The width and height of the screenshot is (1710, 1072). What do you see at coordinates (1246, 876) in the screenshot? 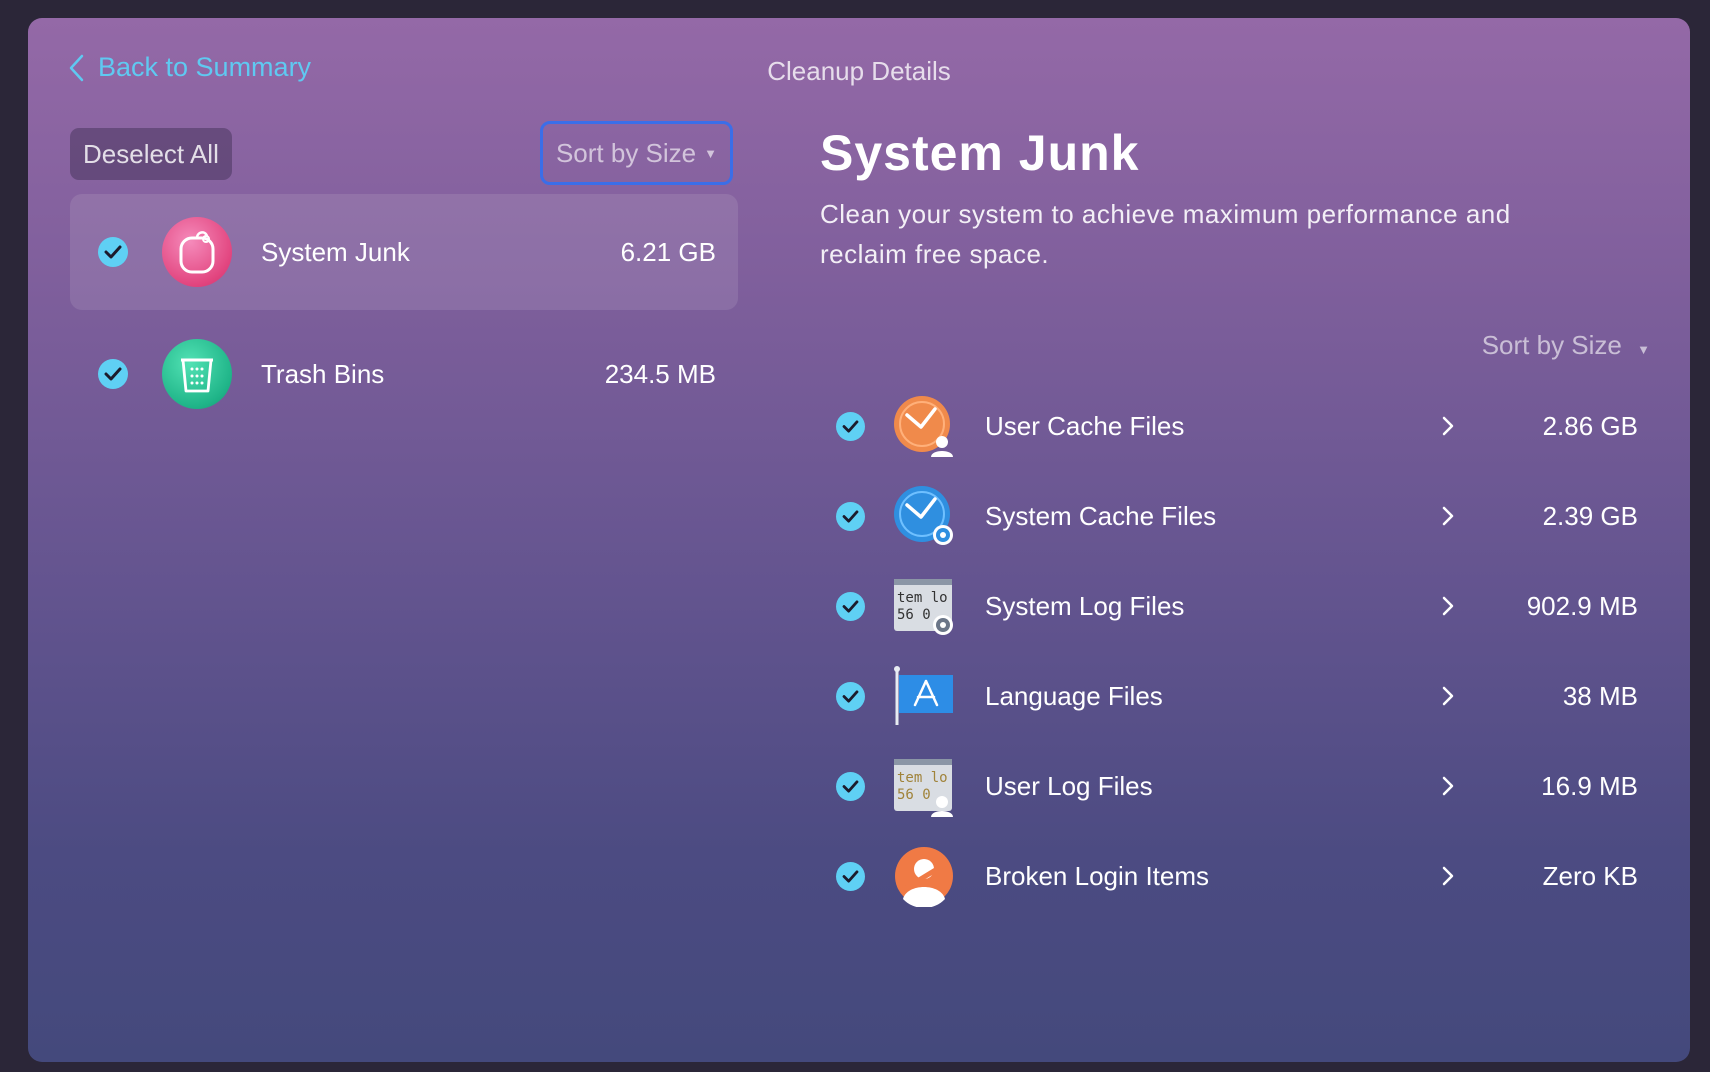
I see `item-row-broken-login-items: Broken Login Items Zero KB` at bounding box center [1246, 876].